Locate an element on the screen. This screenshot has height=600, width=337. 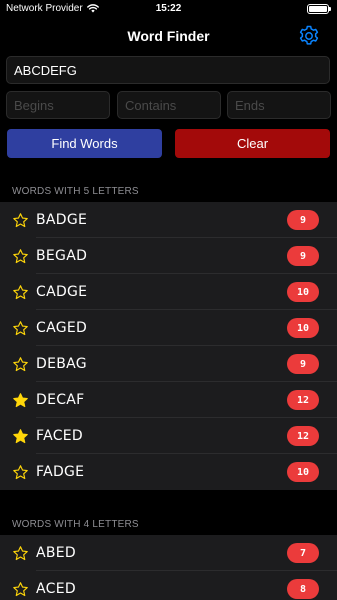
word-row: ABED 7 is located at coordinates (168, 553).